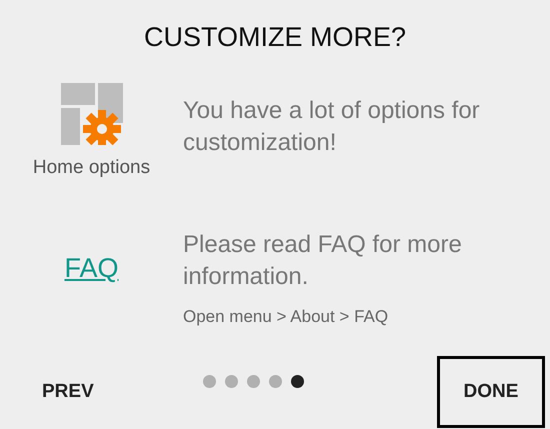 The image size is (550, 429). What do you see at coordinates (275, 37) in the screenshot?
I see `page-title: CUSTOMIZE MORE?` at bounding box center [275, 37].